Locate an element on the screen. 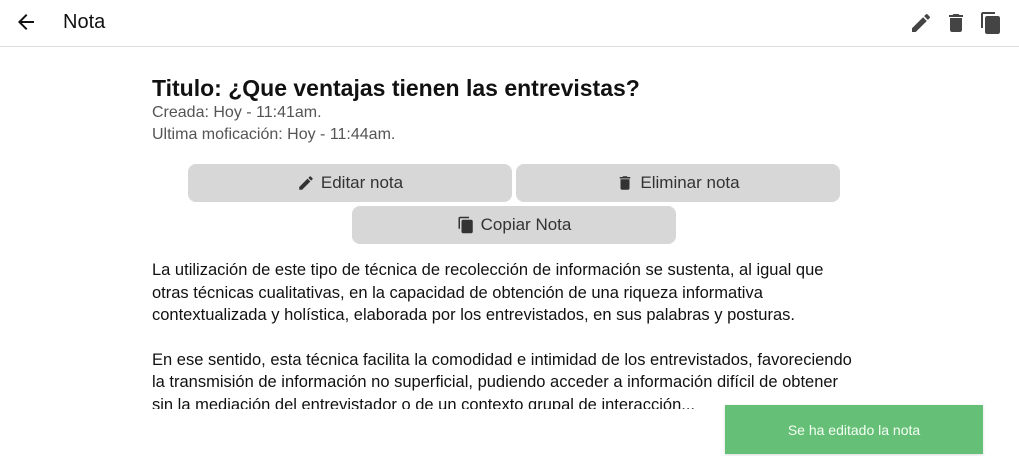 The image size is (1019, 456). edit-button-top is located at coordinates (921, 23).